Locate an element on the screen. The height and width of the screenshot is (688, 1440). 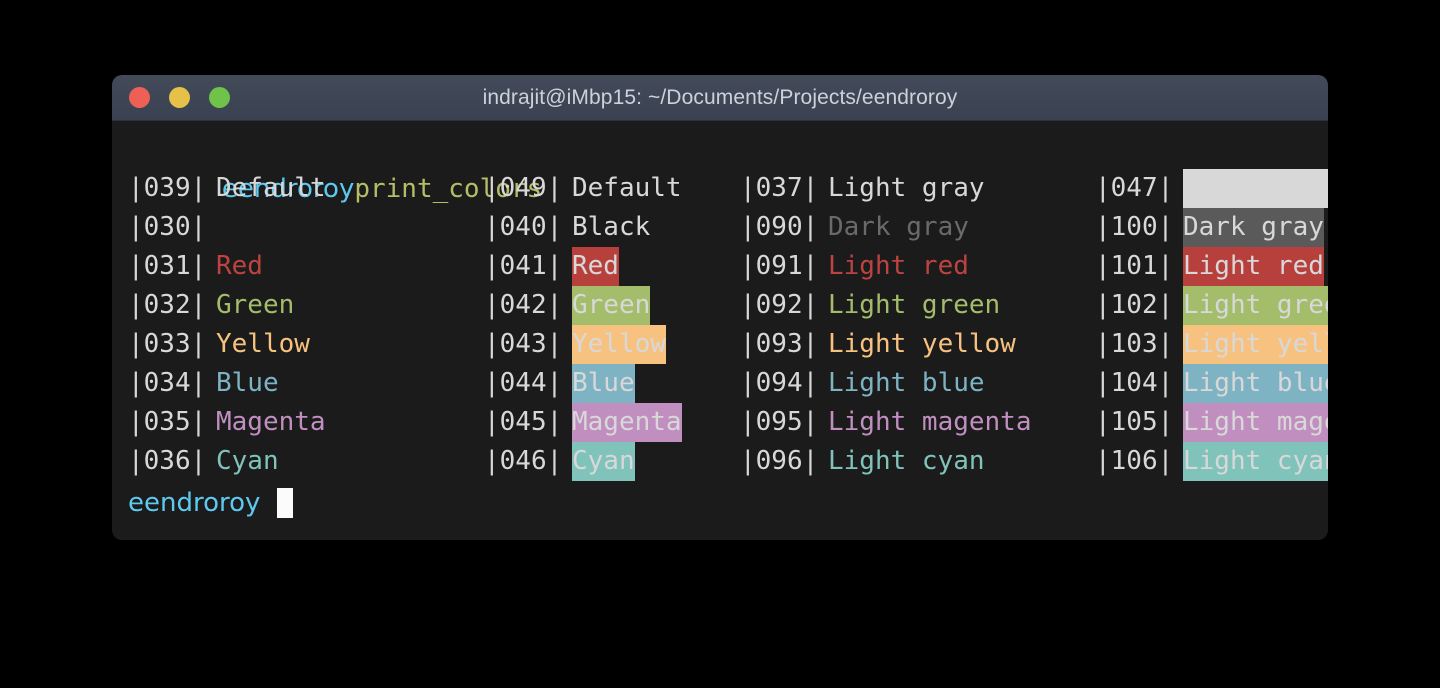
color-code: |032| is located at coordinates (167, 305).